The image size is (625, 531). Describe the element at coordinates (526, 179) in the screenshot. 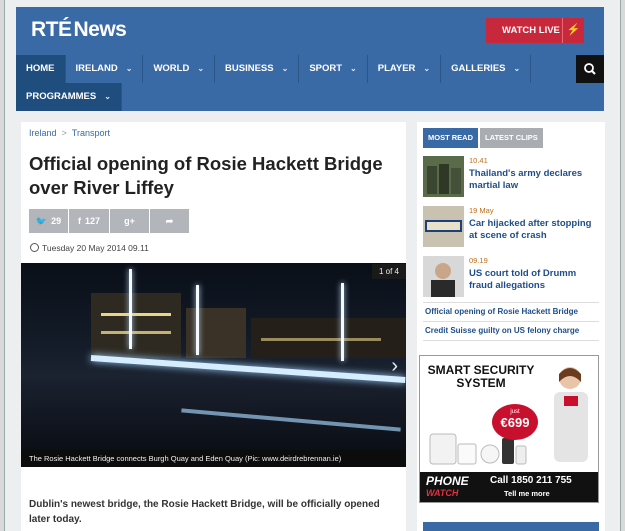

I see `story-headline: Thailand's army declares martial law` at that location.